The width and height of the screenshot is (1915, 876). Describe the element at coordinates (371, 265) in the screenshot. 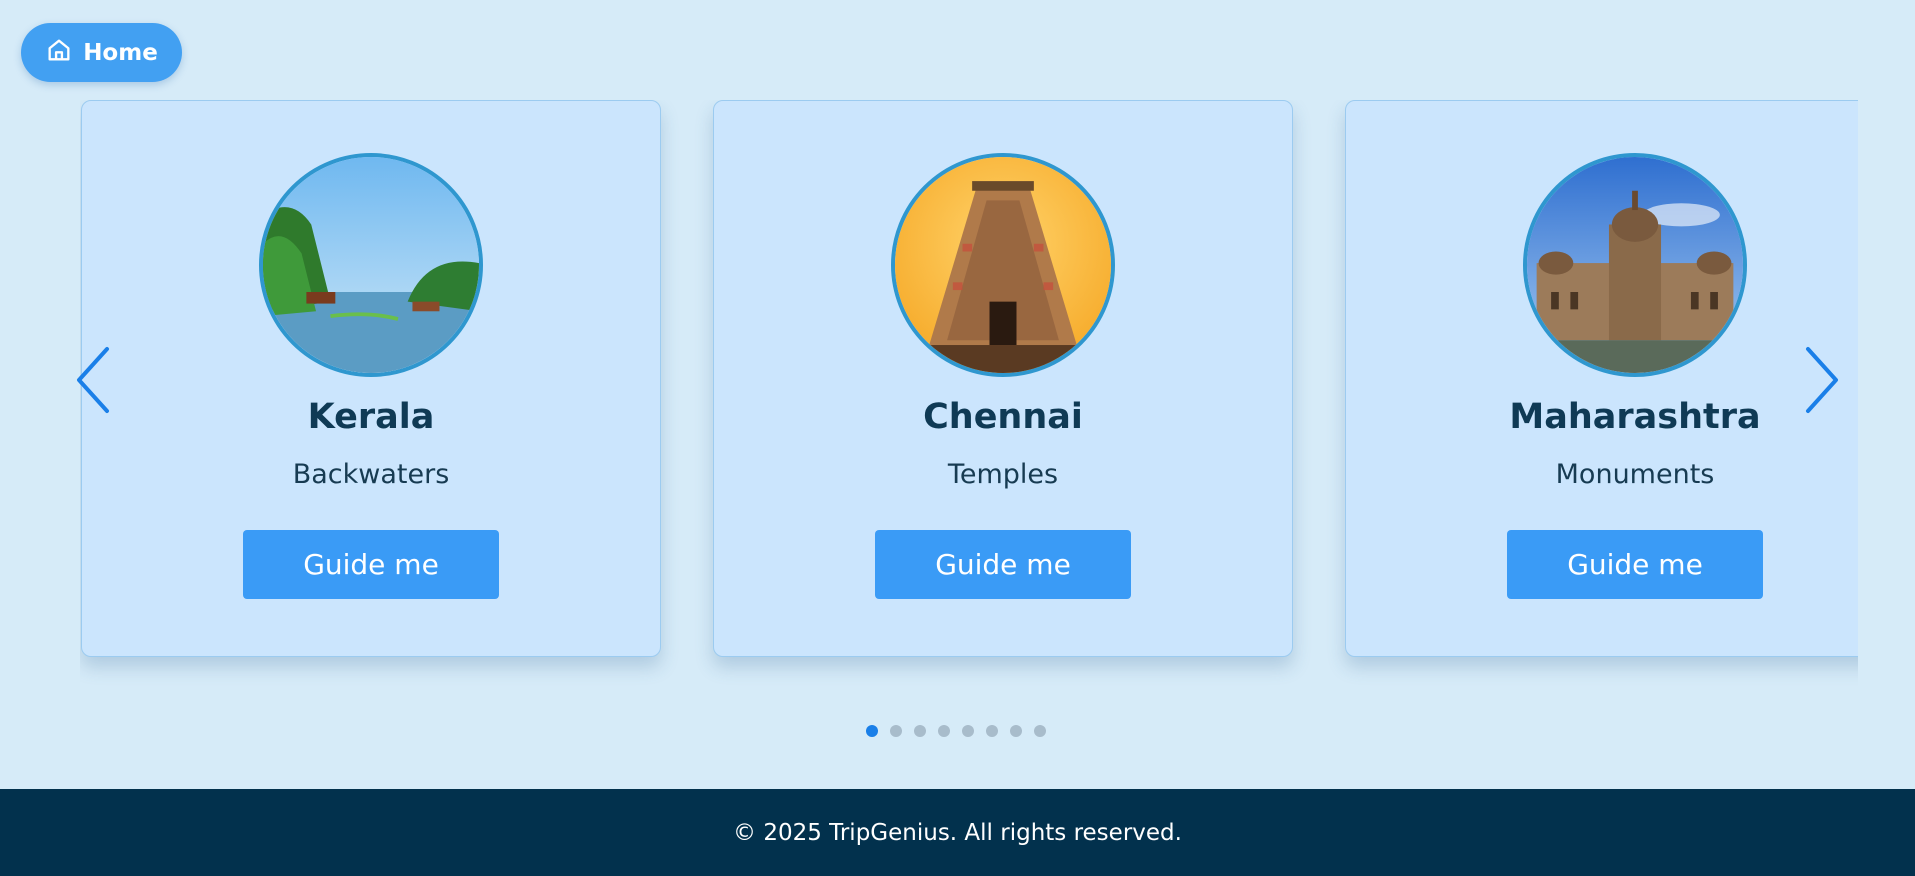

I see `kerala-backwaters-photo` at that location.